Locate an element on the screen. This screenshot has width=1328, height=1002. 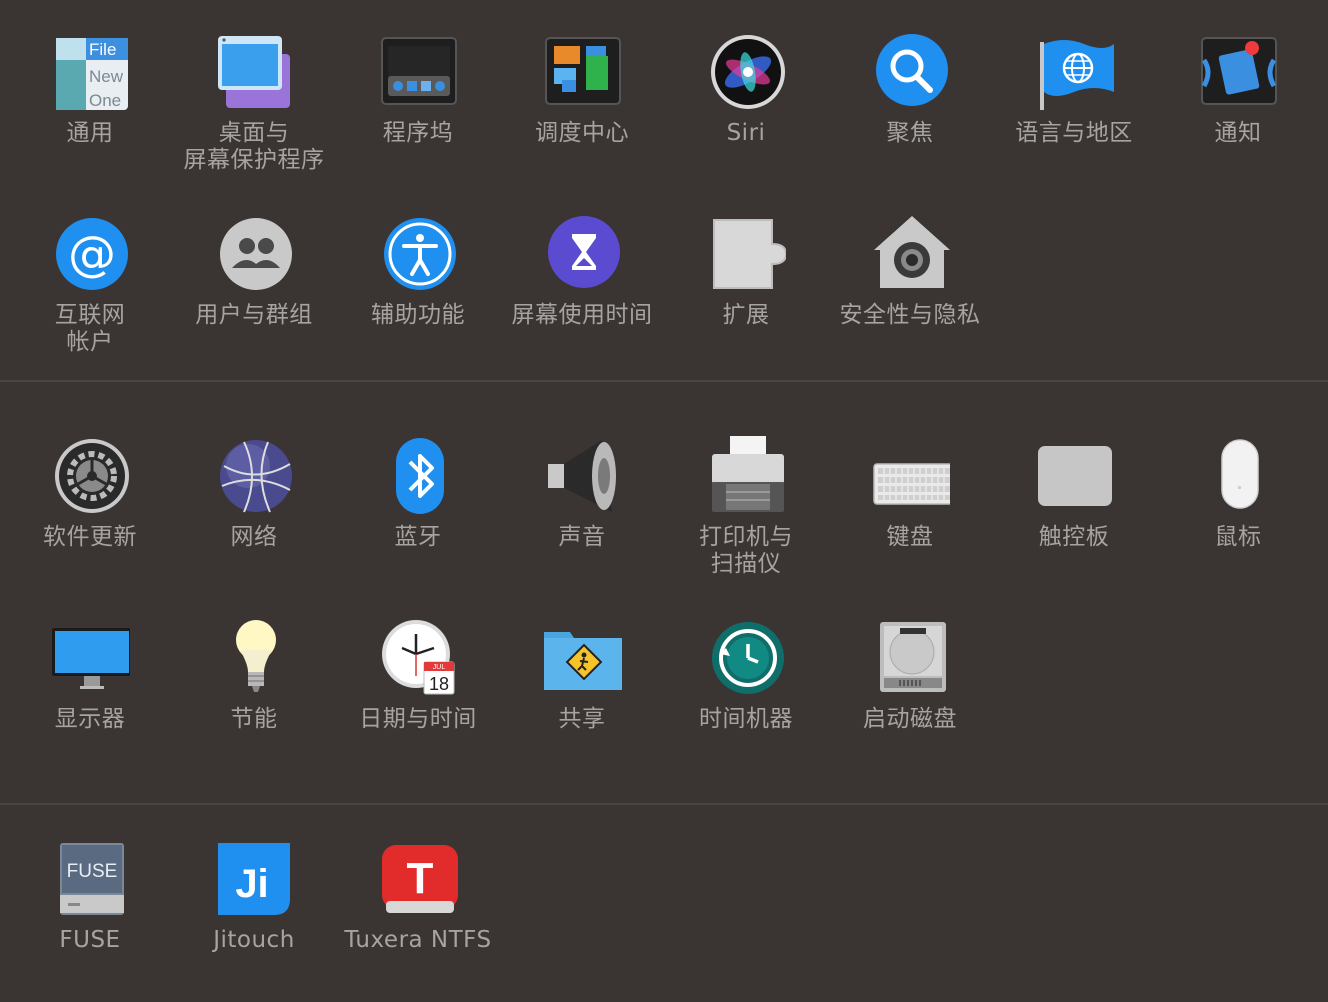
general-icon: File New One is located at coordinates (90, 72).